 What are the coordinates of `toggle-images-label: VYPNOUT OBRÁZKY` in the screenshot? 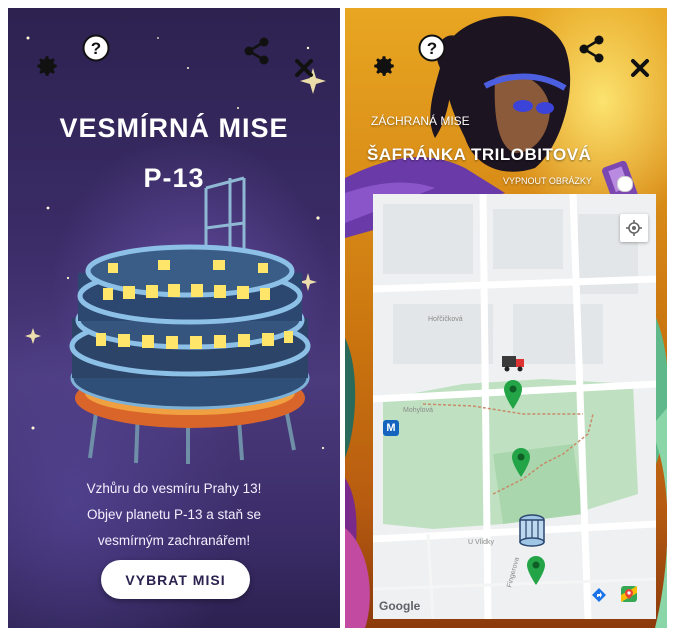 It's located at (547, 181).